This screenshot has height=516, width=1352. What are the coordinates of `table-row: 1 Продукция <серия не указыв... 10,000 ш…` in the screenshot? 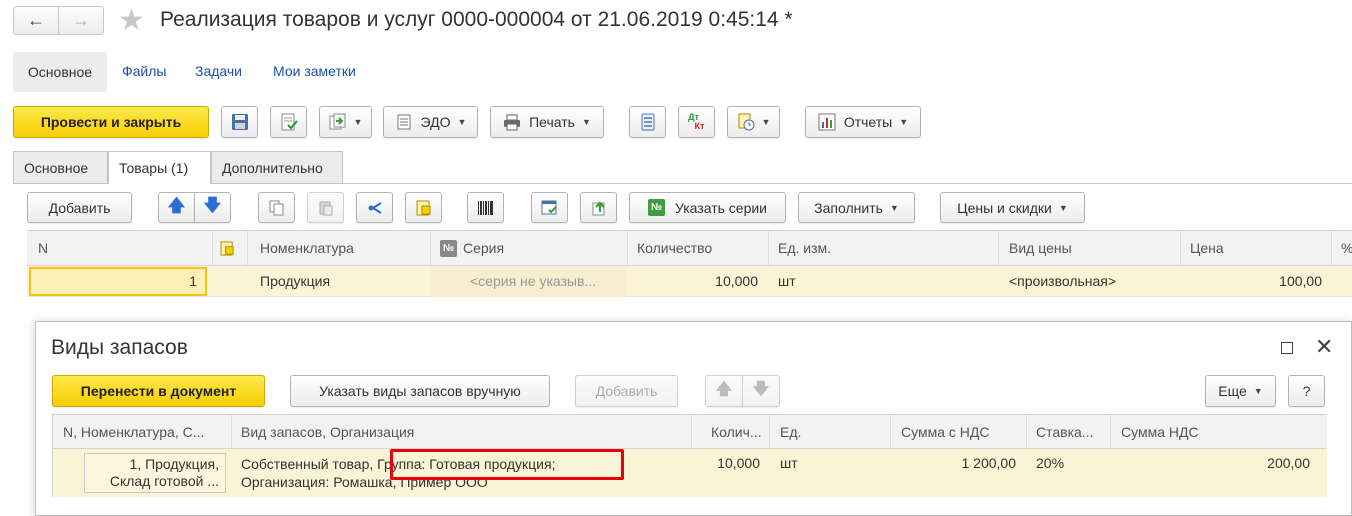 It's located at (689, 281).